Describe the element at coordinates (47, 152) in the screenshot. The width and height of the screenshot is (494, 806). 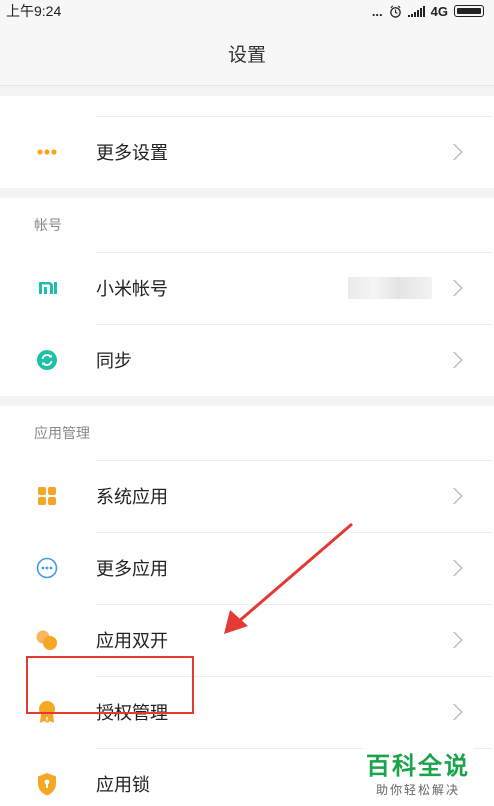
I see `more-dots-icon` at that location.